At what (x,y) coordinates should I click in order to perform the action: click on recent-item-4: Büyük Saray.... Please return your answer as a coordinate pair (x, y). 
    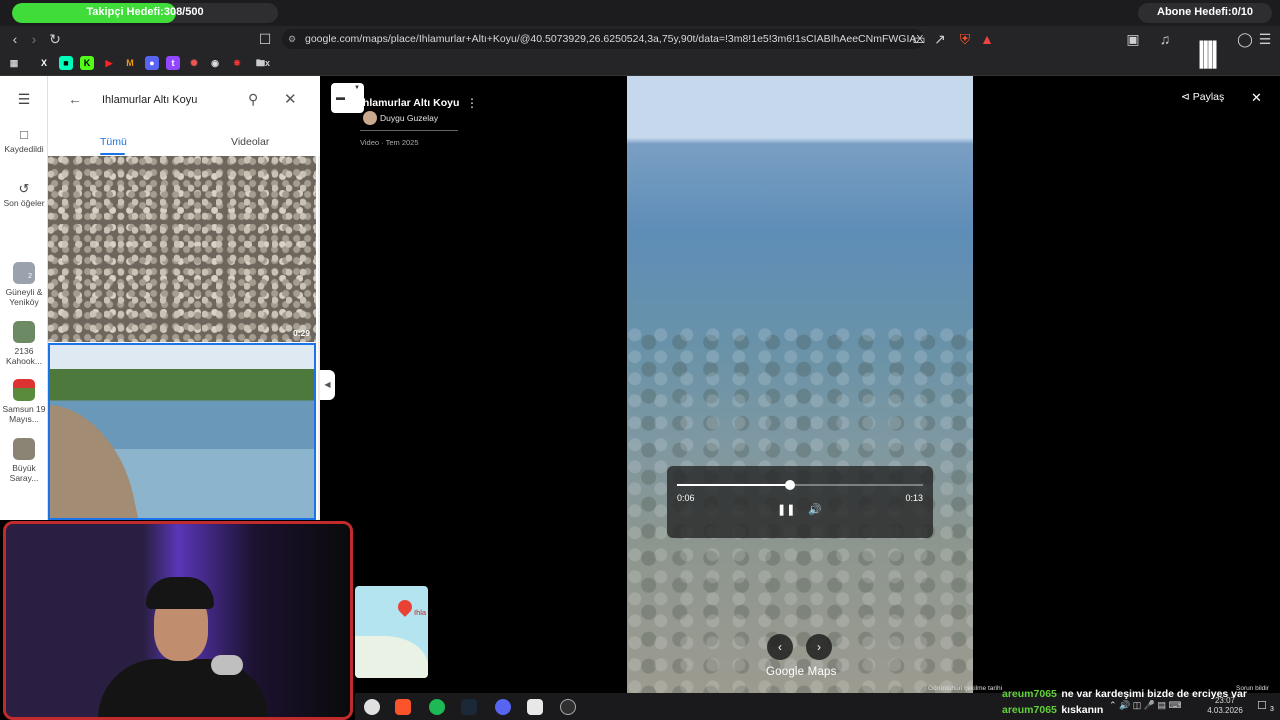
    Looking at the image, I should click on (24, 460).